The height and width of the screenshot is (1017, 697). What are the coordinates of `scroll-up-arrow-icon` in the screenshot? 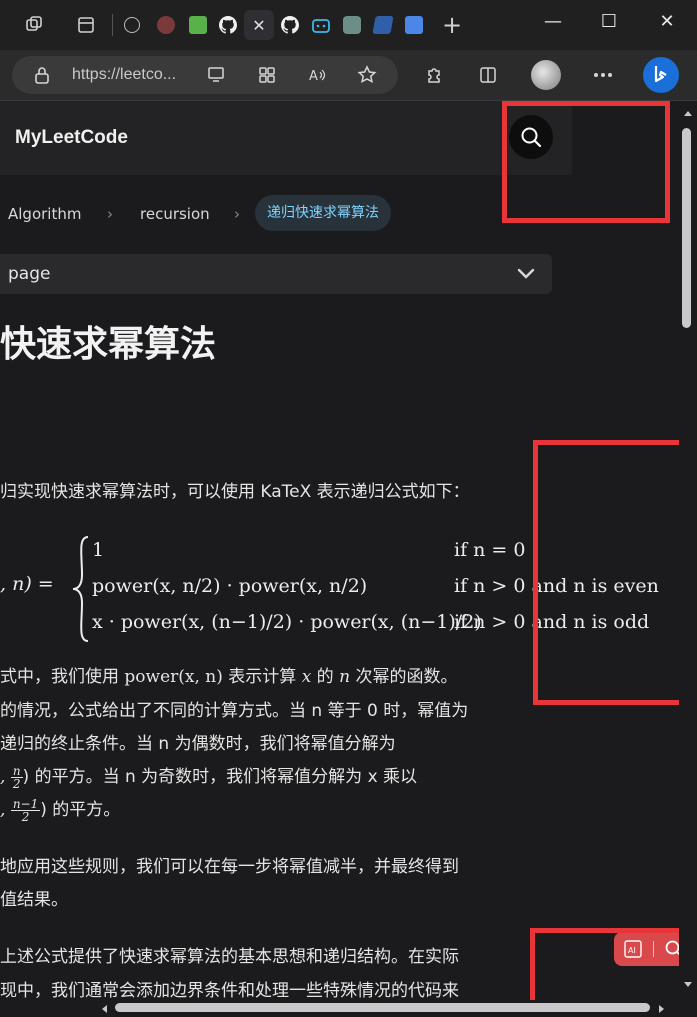 It's located at (688, 113).